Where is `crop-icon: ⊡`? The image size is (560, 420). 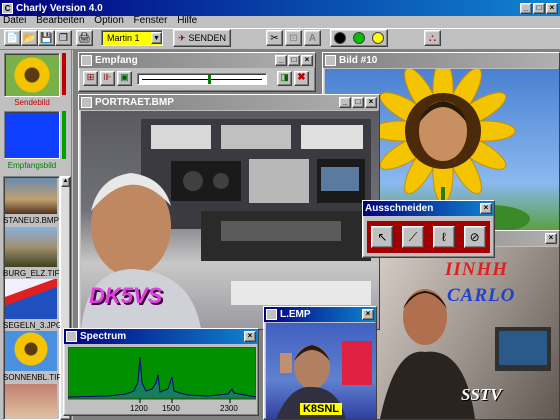 crop-icon: ⊡ is located at coordinates (293, 38).